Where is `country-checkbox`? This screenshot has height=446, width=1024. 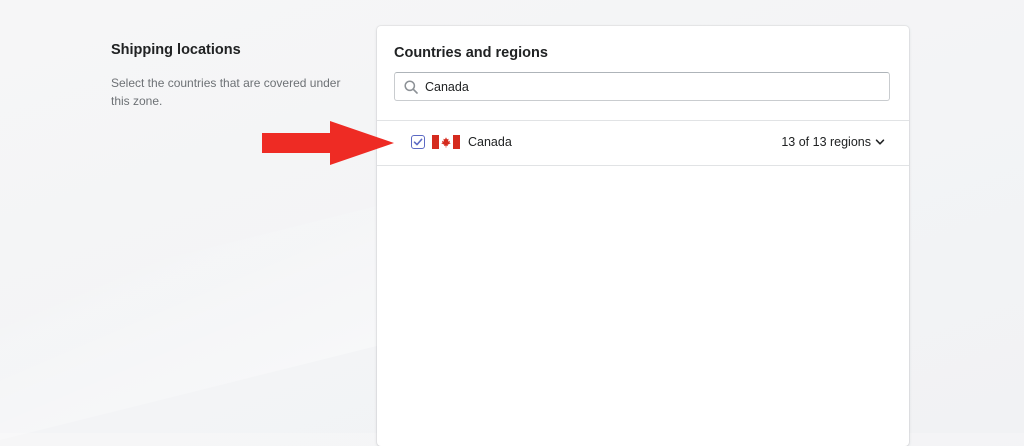 country-checkbox is located at coordinates (418, 142).